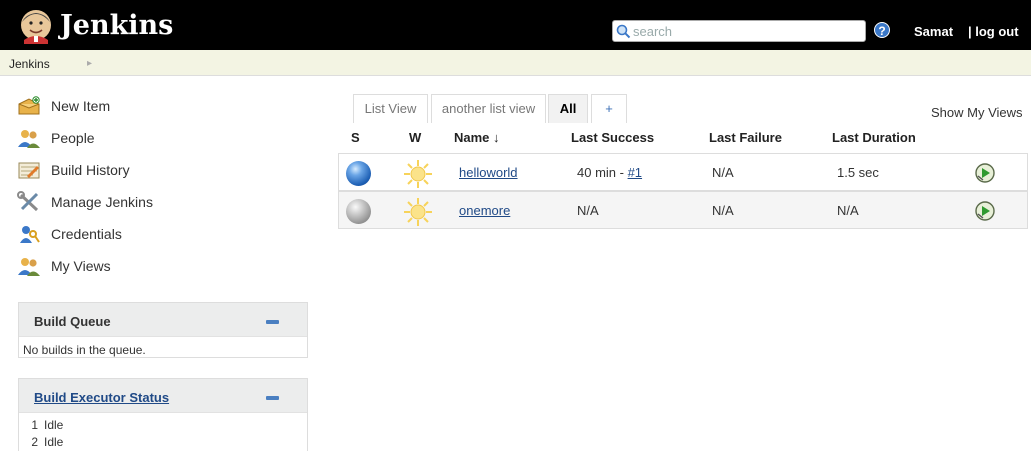 Image resolution: width=1031 pixels, height=451 pixels. I want to click on sidebar-item-credentials: Credentials, so click(69, 234).